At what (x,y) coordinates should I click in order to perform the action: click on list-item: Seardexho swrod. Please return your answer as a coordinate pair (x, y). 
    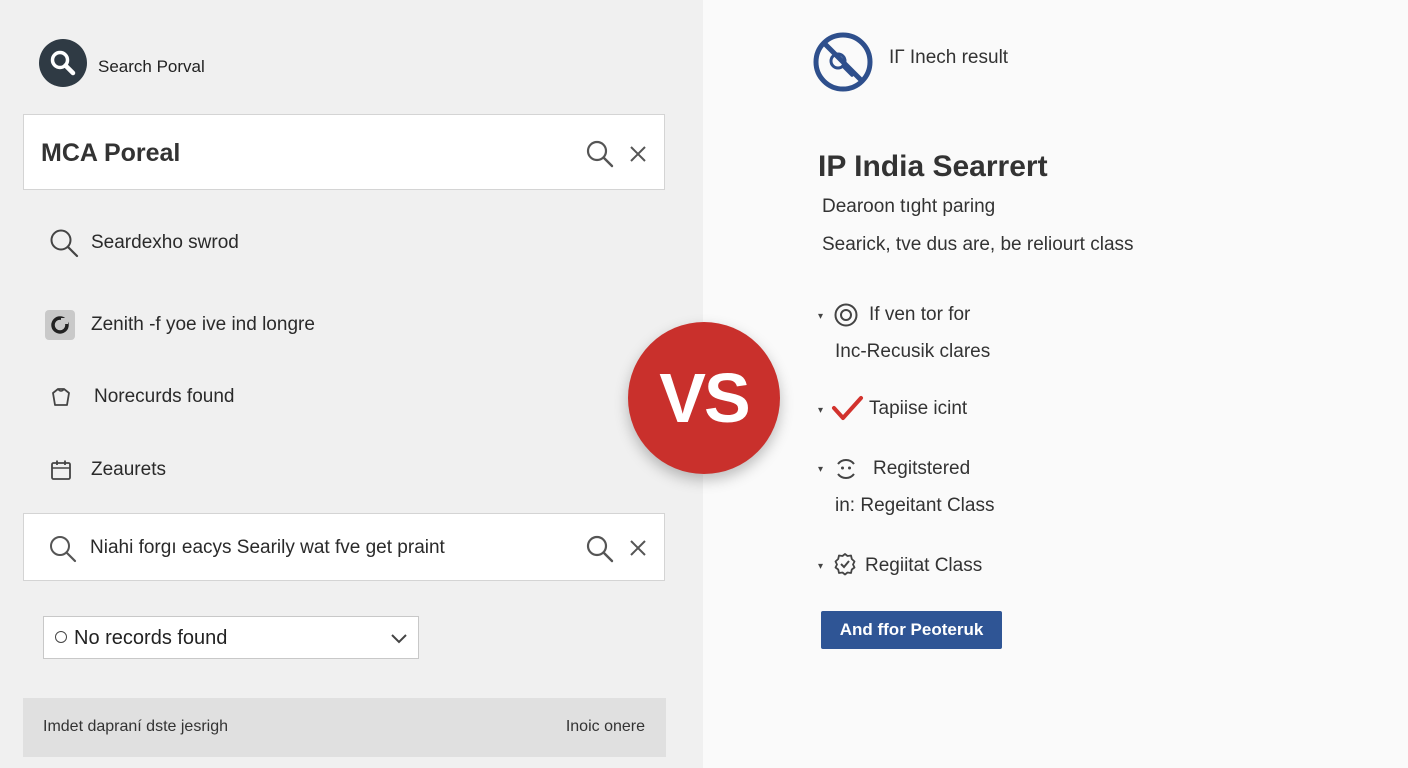
    Looking at the image, I should click on (143, 243).